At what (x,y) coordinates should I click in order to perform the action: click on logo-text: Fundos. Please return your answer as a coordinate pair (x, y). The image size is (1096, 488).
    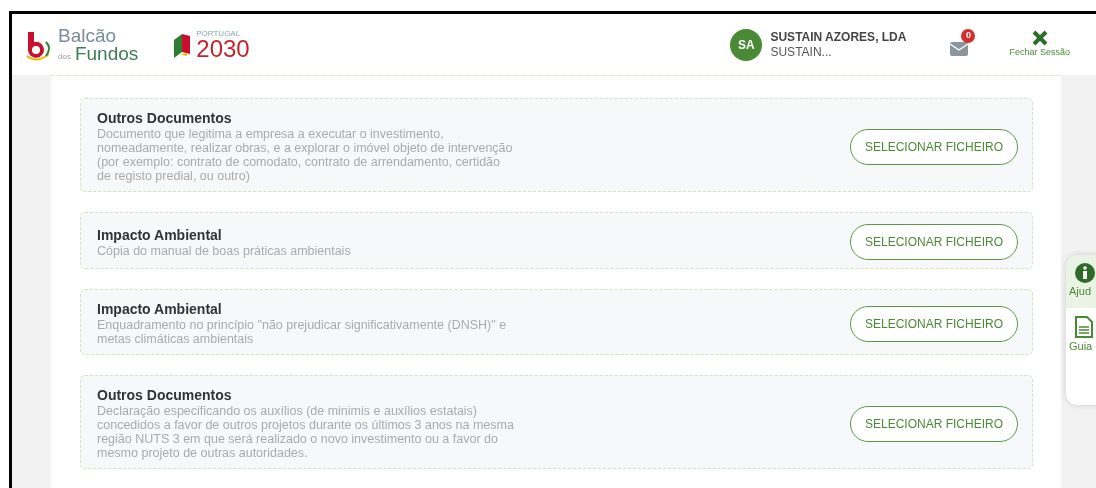
    Looking at the image, I should click on (106, 53).